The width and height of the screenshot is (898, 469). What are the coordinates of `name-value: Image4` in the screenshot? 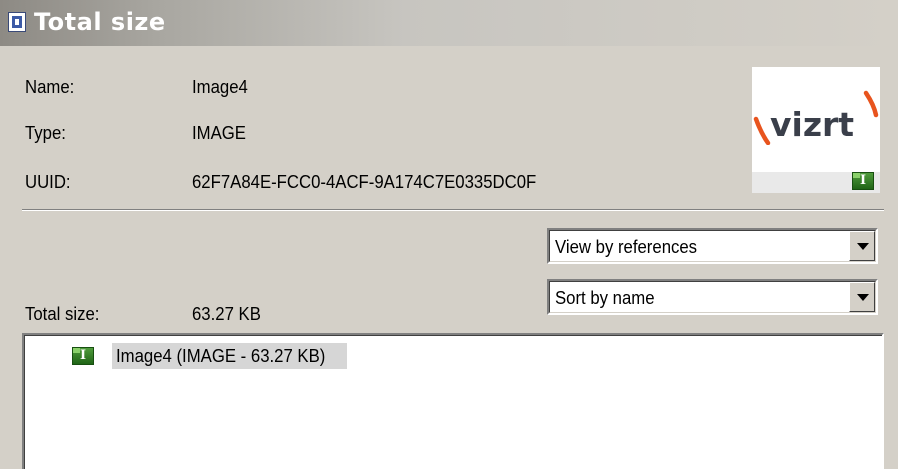 It's located at (220, 87).